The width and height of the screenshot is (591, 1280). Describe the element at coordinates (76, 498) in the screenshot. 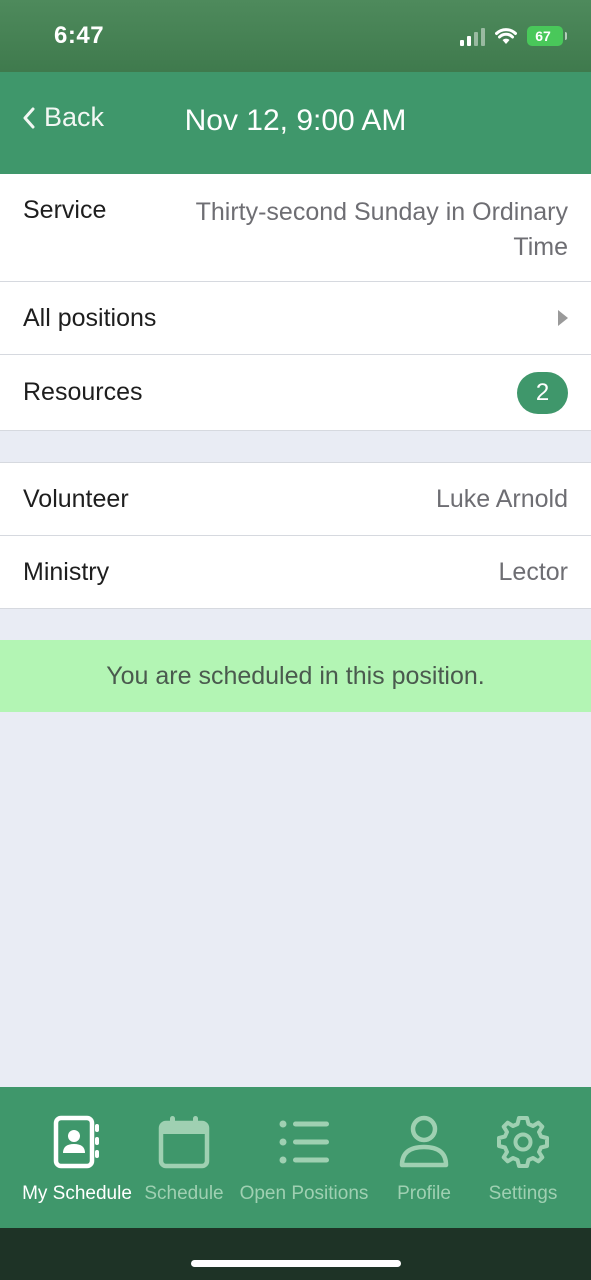

I see `volunteer-label: Volunteer` at that location.